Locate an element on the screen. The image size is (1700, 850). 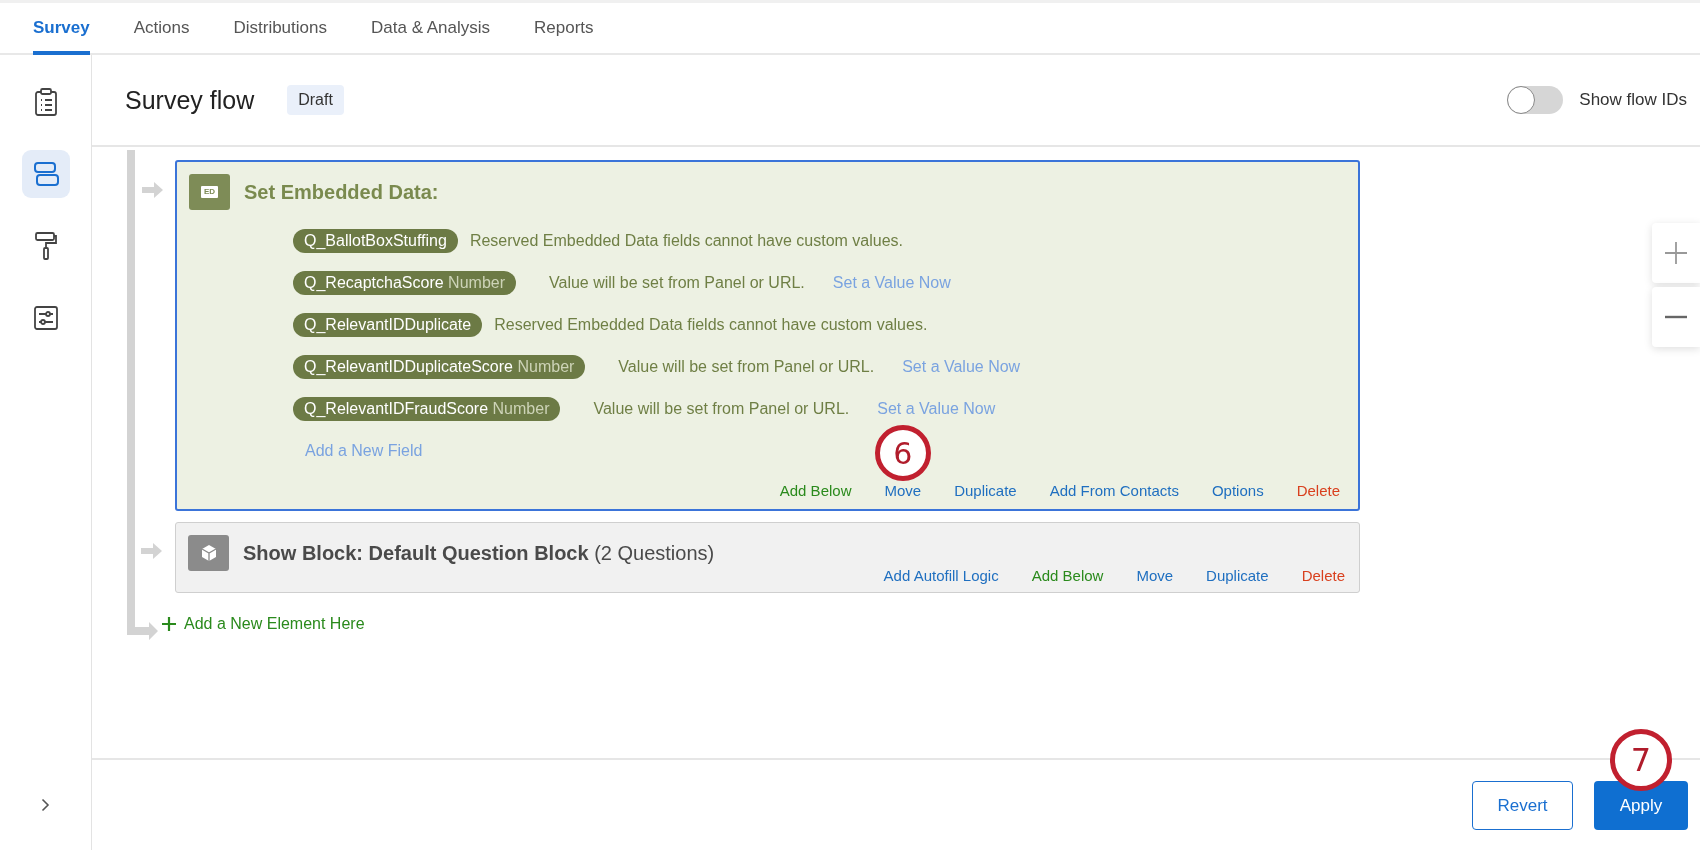
status-badge: Draft is located at coordinates (315, 100).